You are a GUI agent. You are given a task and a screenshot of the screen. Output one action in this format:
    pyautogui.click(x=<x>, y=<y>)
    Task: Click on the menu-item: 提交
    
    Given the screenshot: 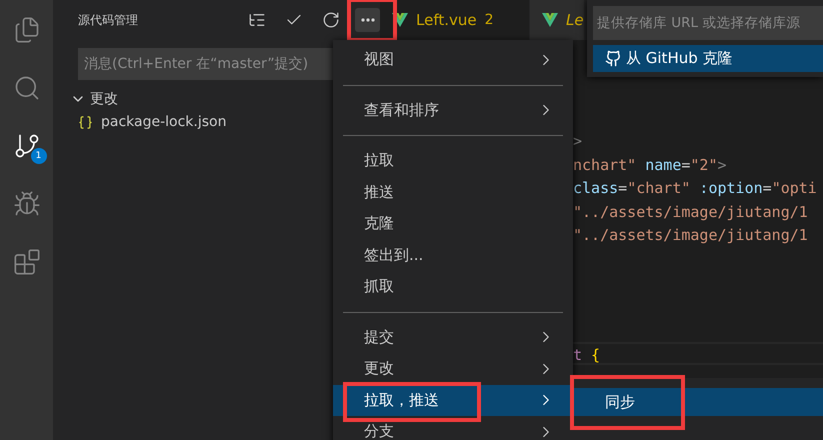 What is the action you would take?
    pyautogui.click(x=453, y=337)
    